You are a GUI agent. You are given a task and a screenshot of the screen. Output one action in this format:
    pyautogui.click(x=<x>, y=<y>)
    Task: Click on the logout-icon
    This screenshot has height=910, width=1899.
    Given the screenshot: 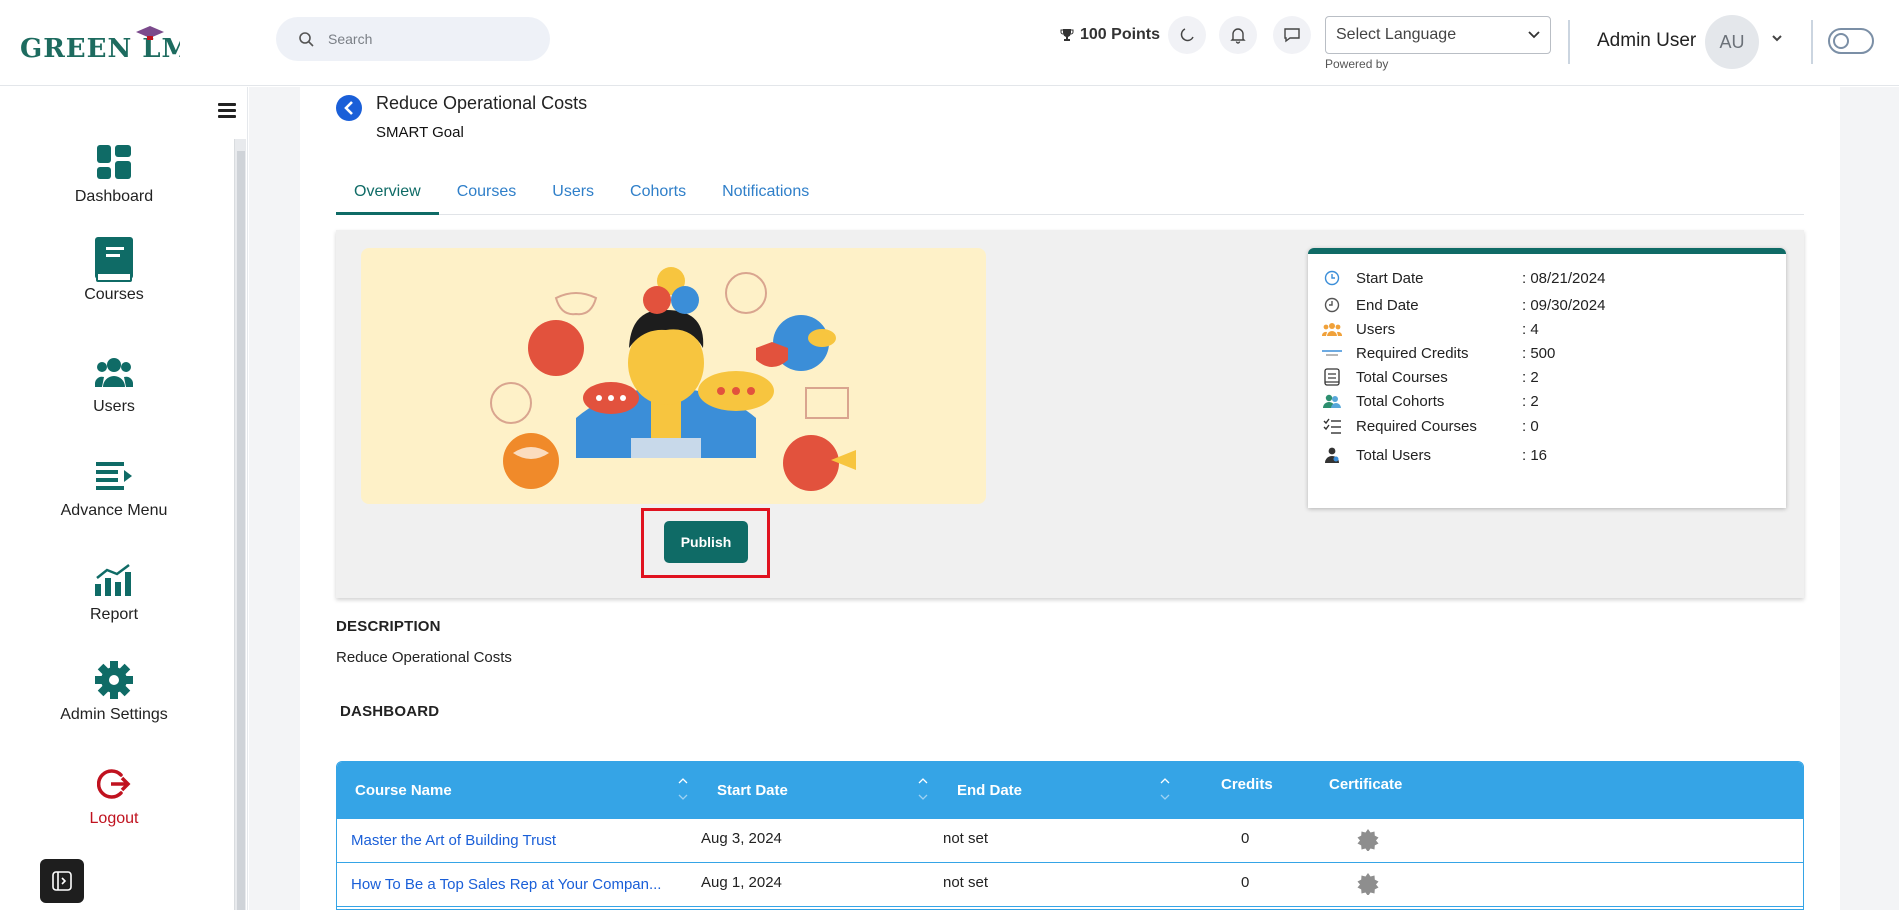 What is the action you would take?
    pyautogui.click(x=114, y=784)
    